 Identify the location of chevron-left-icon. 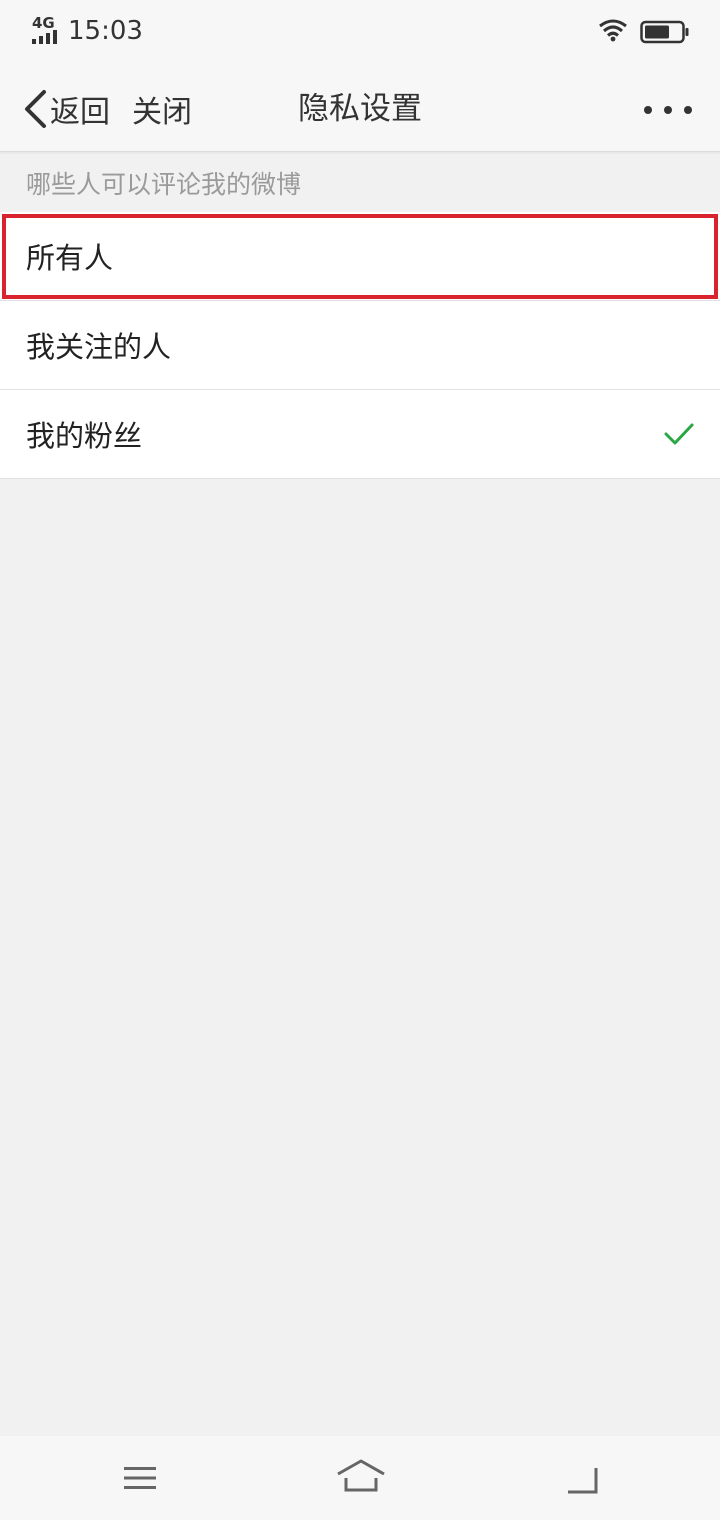
(35, 109).